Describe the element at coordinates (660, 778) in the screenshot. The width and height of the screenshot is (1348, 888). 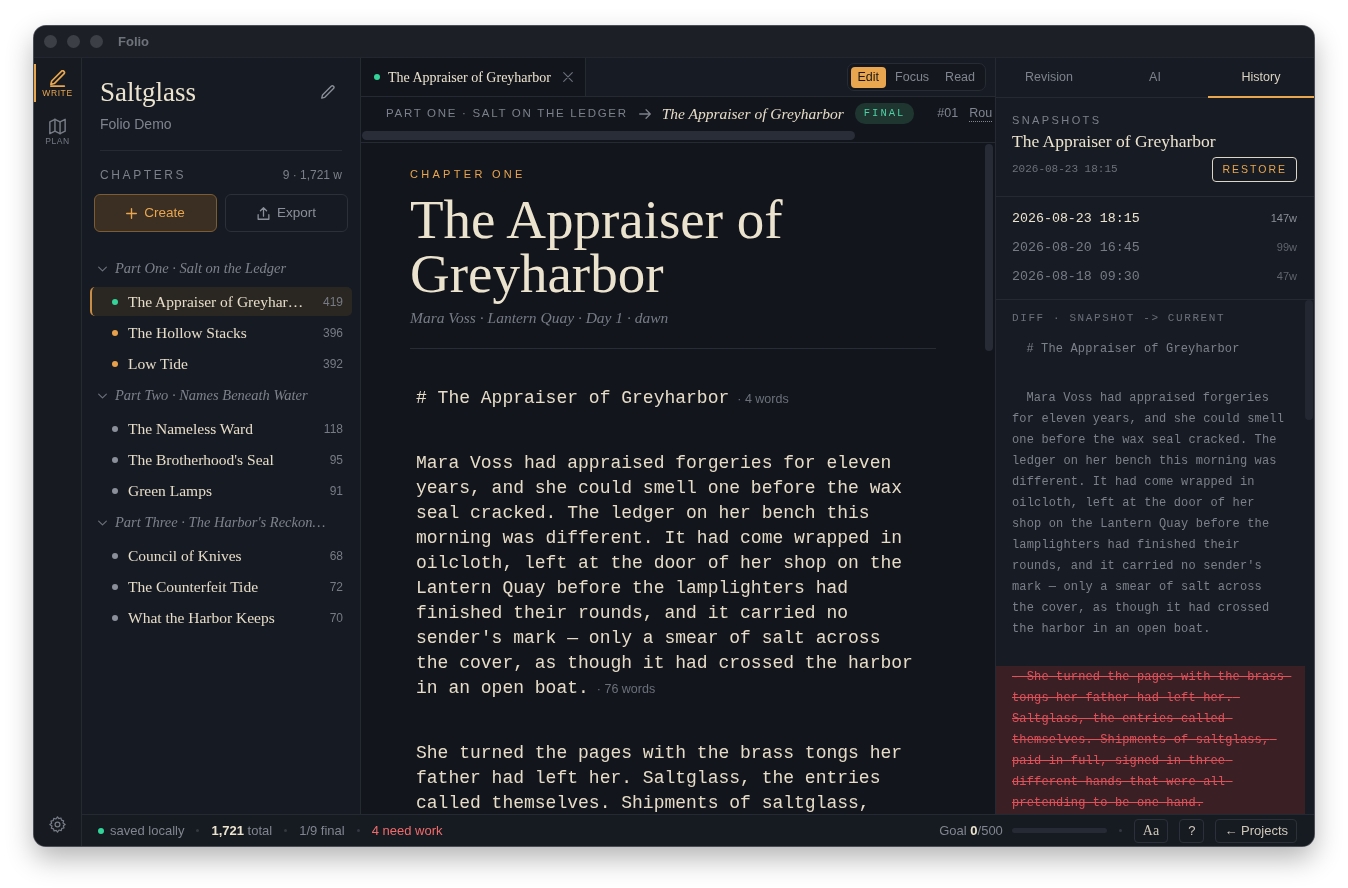
I see `manuscript-paragraph: She turned the pages with the brass tongs her father had left her. Saltglass, the entries called themselves. Shipments of saltglass,` at that location.